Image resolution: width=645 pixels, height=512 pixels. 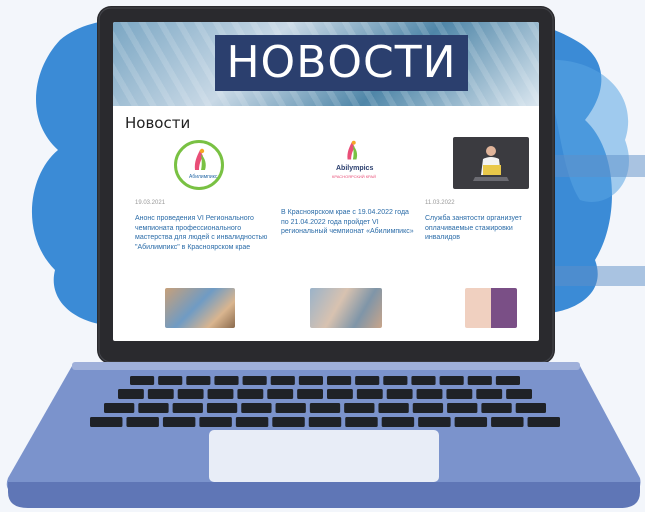 What do you see at coordinates (354, 176) in the screenshot?
I see `logo-subcaption: КРАСНОЯРСКИЙ КРАЙ` at bounding box center [354, 176].